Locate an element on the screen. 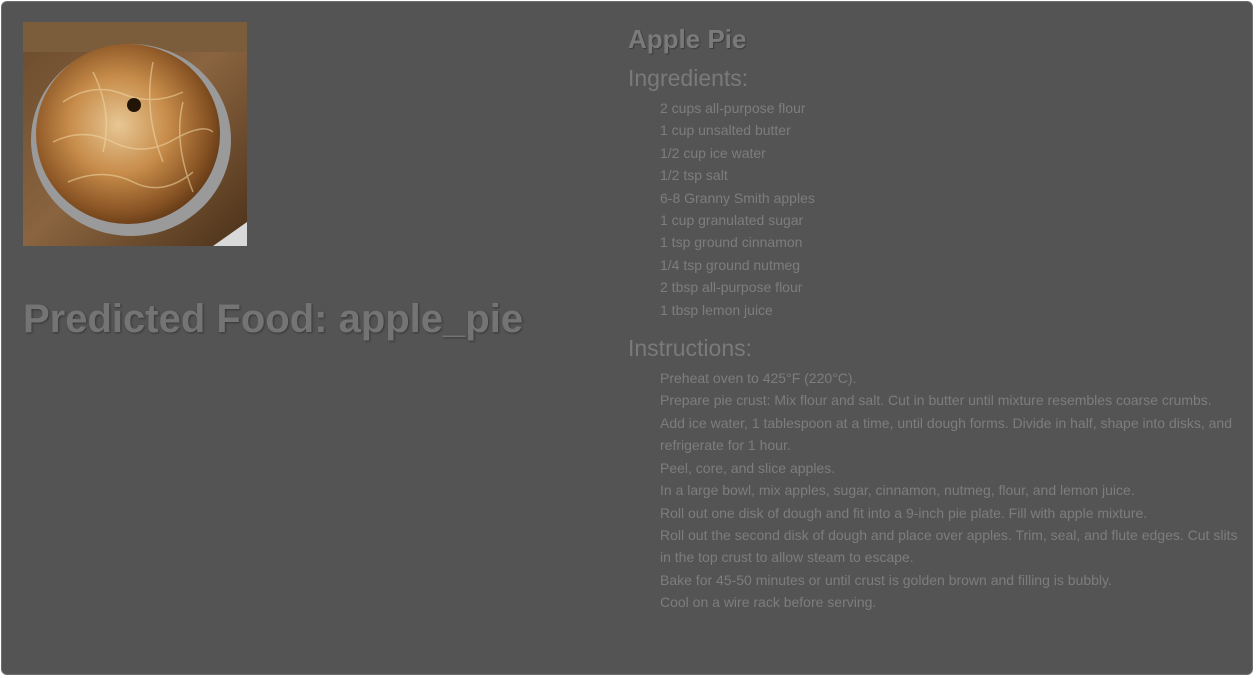  ingredient-item: 2 tbsp all-purpose flour is located at coordinates (731, 287).